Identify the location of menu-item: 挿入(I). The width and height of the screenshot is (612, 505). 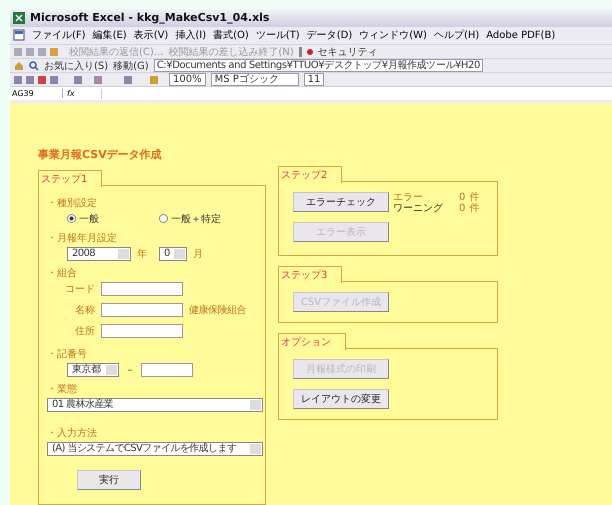
(190, 35).